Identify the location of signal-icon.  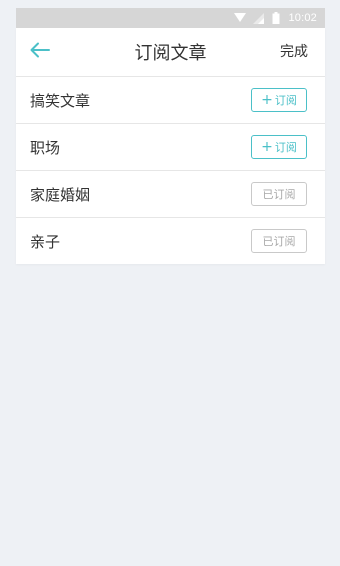
(258, 18).